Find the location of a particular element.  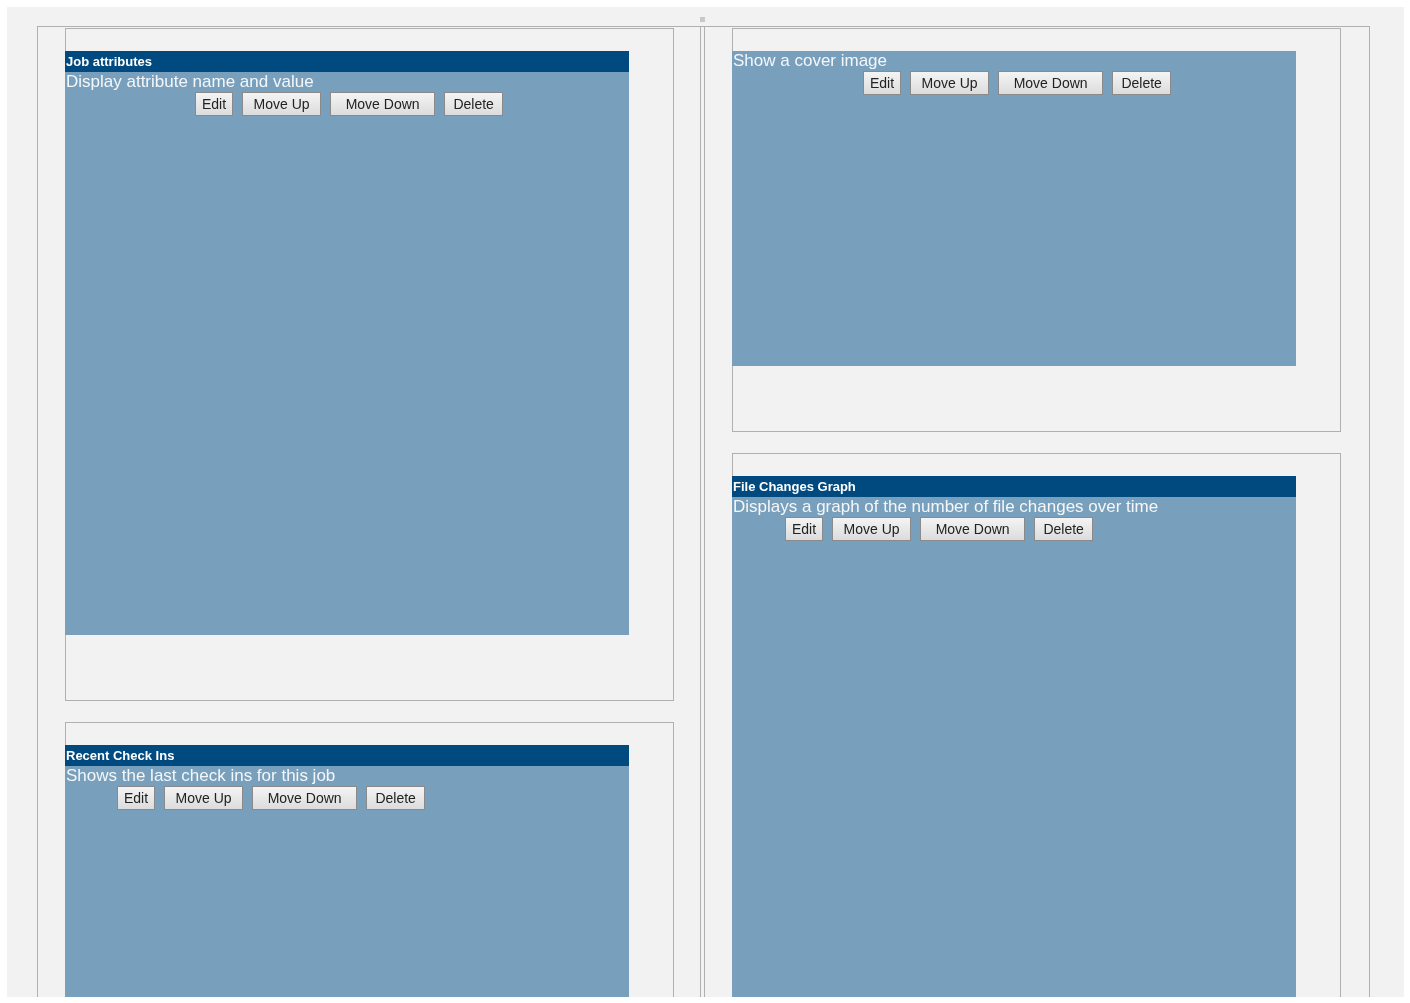

widget-title: Recent Check Ins is located at coordinates (347, 755).